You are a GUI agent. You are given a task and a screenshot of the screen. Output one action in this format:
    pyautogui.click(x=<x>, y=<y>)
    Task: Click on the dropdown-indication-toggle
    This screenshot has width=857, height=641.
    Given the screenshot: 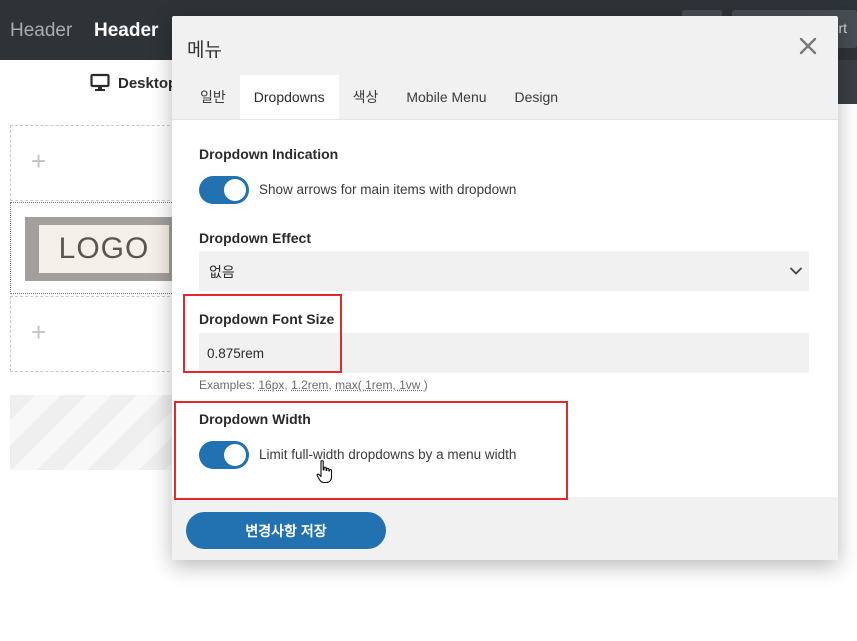 What is the action you would take?
    pyautogui.click(x=224, y=190)
    